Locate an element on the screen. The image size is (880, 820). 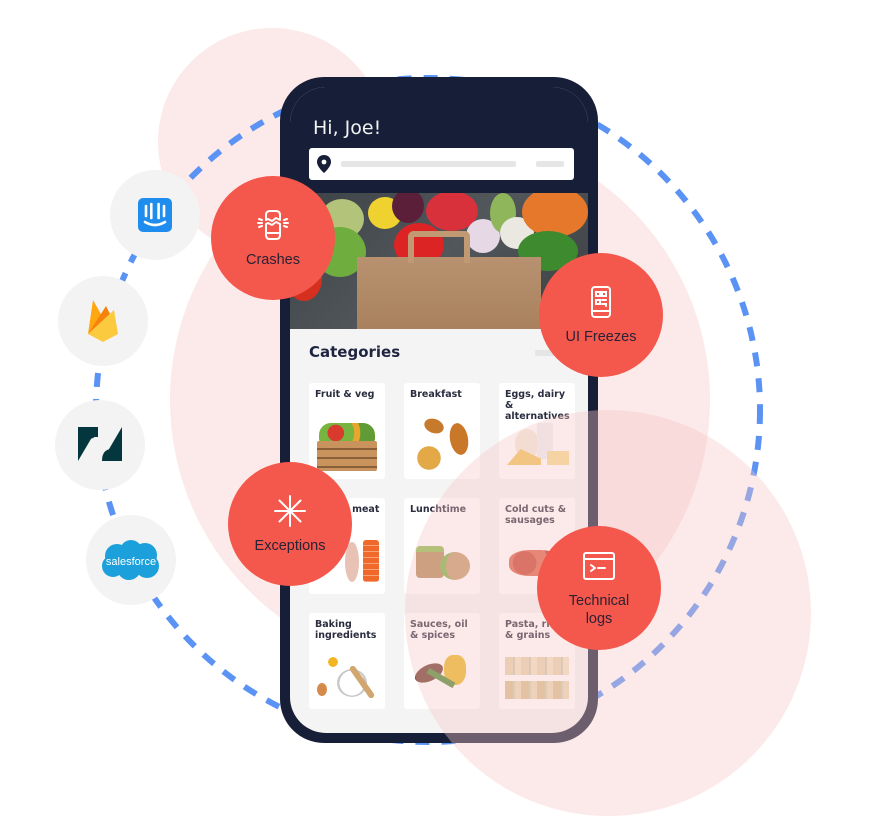
feature-ui-freezes: UI Freezes is located at coordinates (601, 315).